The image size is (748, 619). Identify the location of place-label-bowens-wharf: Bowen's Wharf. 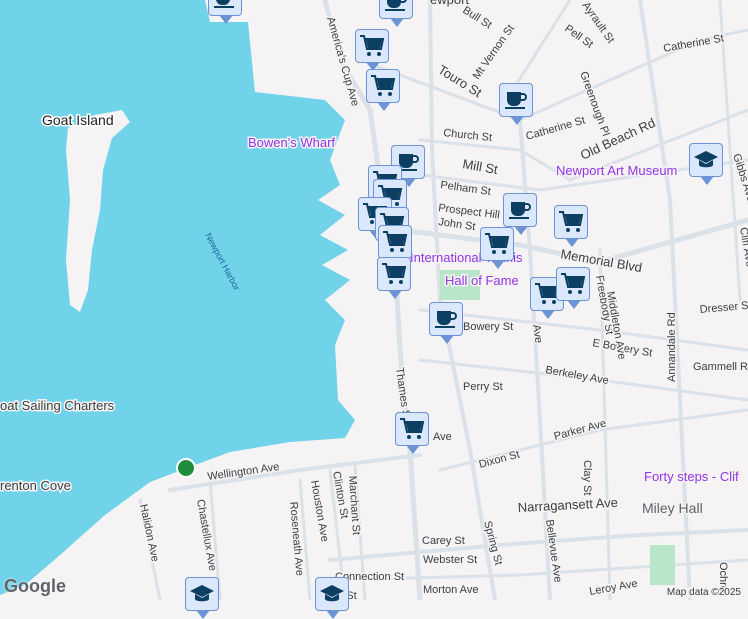
(292, 143).